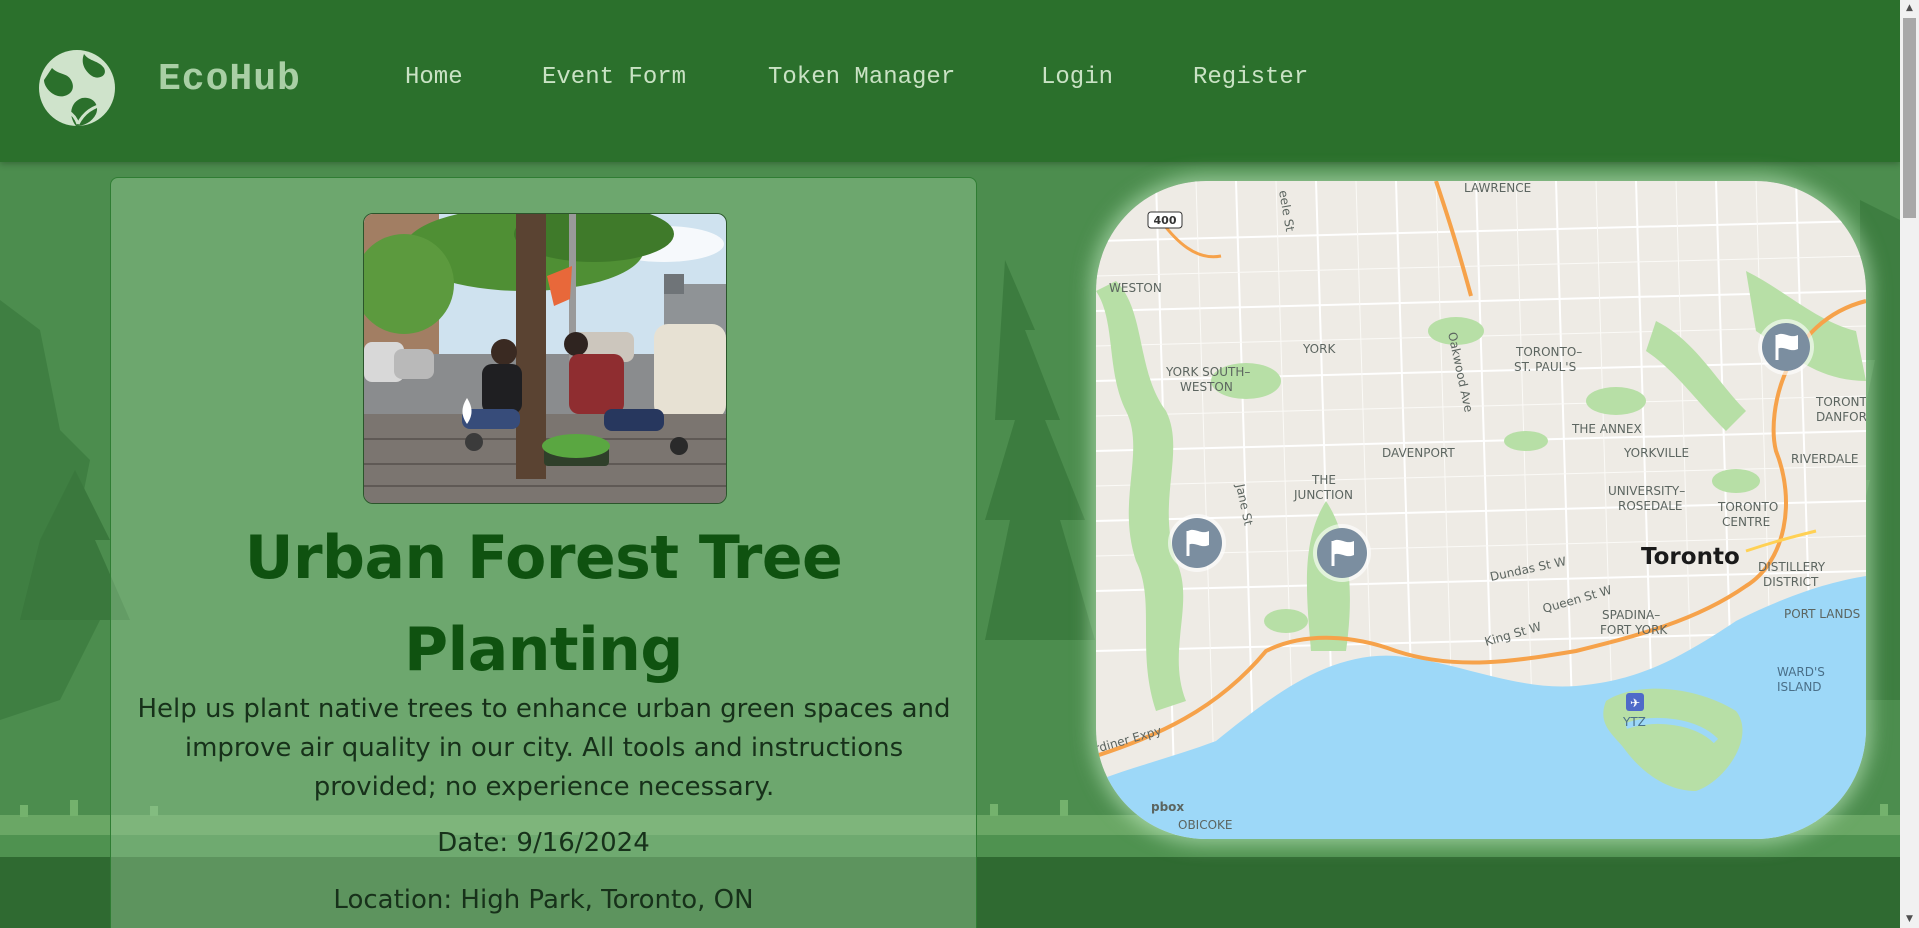 The image size is (1919, 928). Describe the element at coordinates (1646, 491) in the screenshot. I see `map-label-rosedale-1: UNIVERSITY–` at that location.